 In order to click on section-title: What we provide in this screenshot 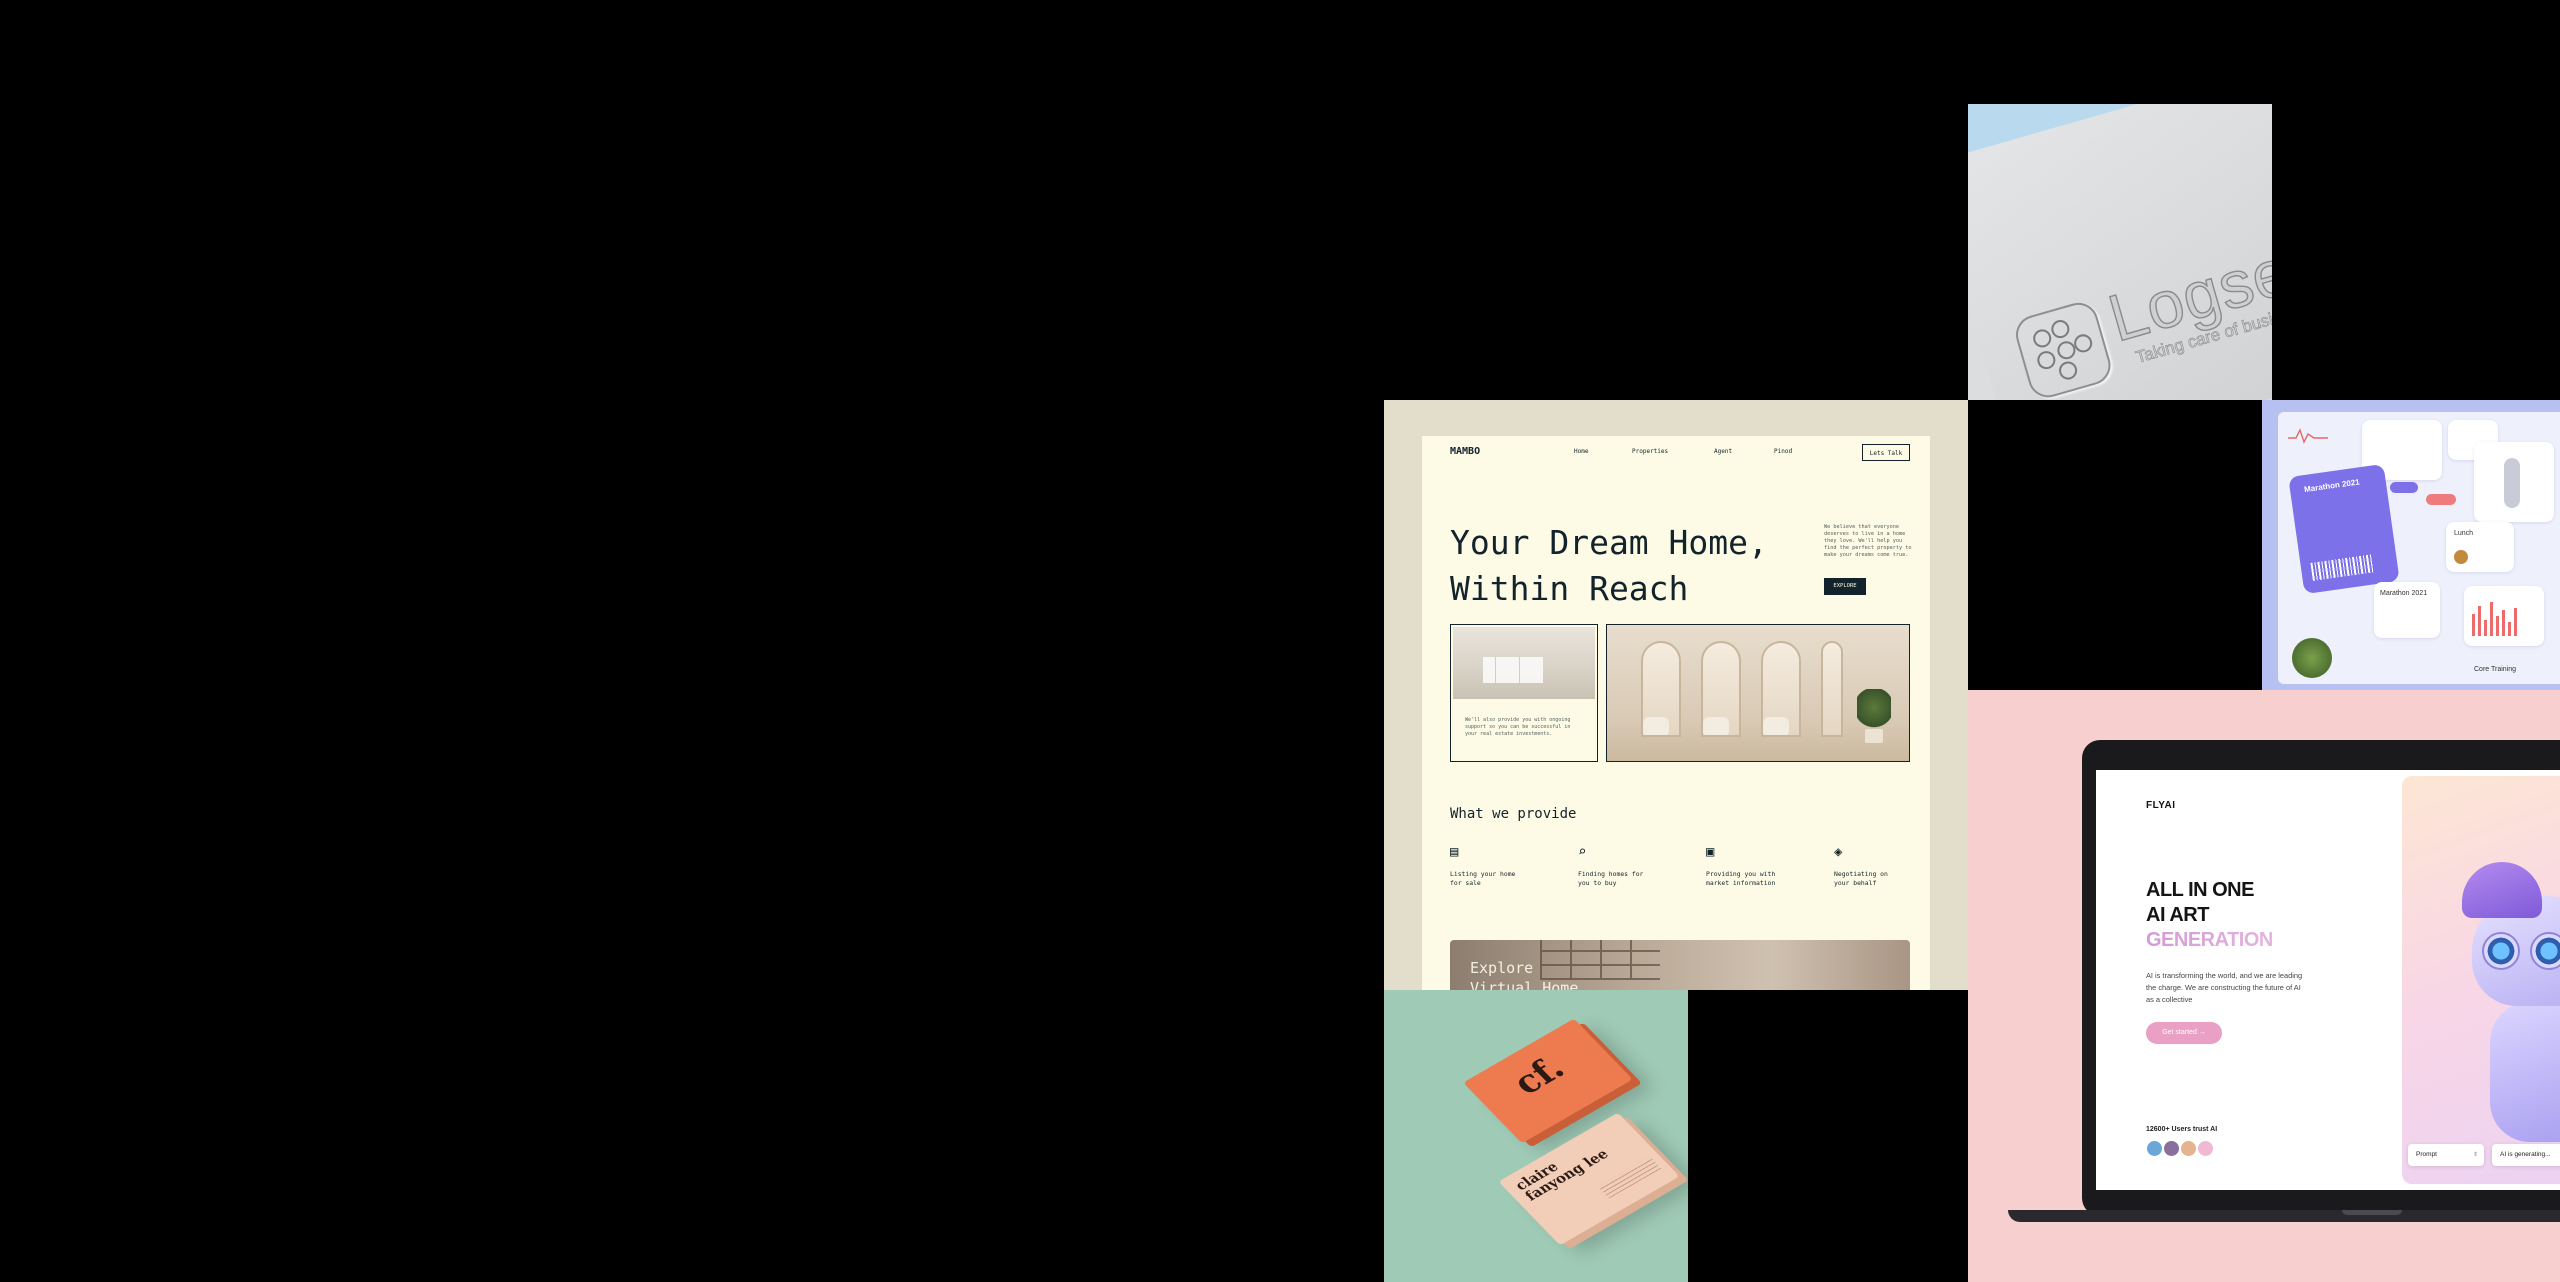, I will do `click(1513, 814)`.